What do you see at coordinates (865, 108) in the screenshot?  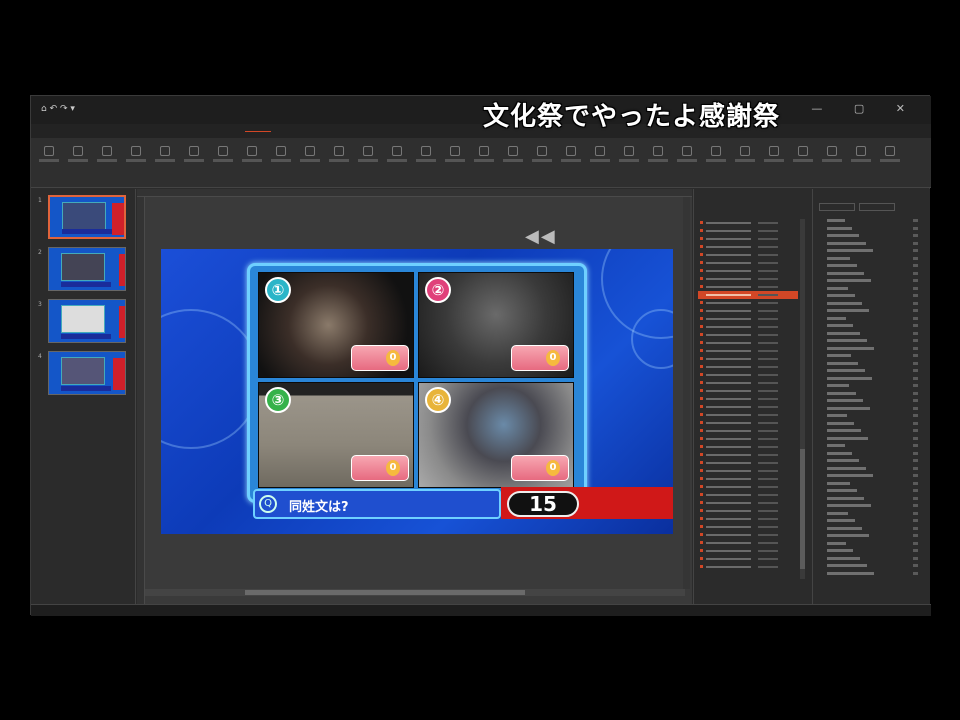 I see `window-controls: — ▢ ✕` at bounding box center [865, 108].